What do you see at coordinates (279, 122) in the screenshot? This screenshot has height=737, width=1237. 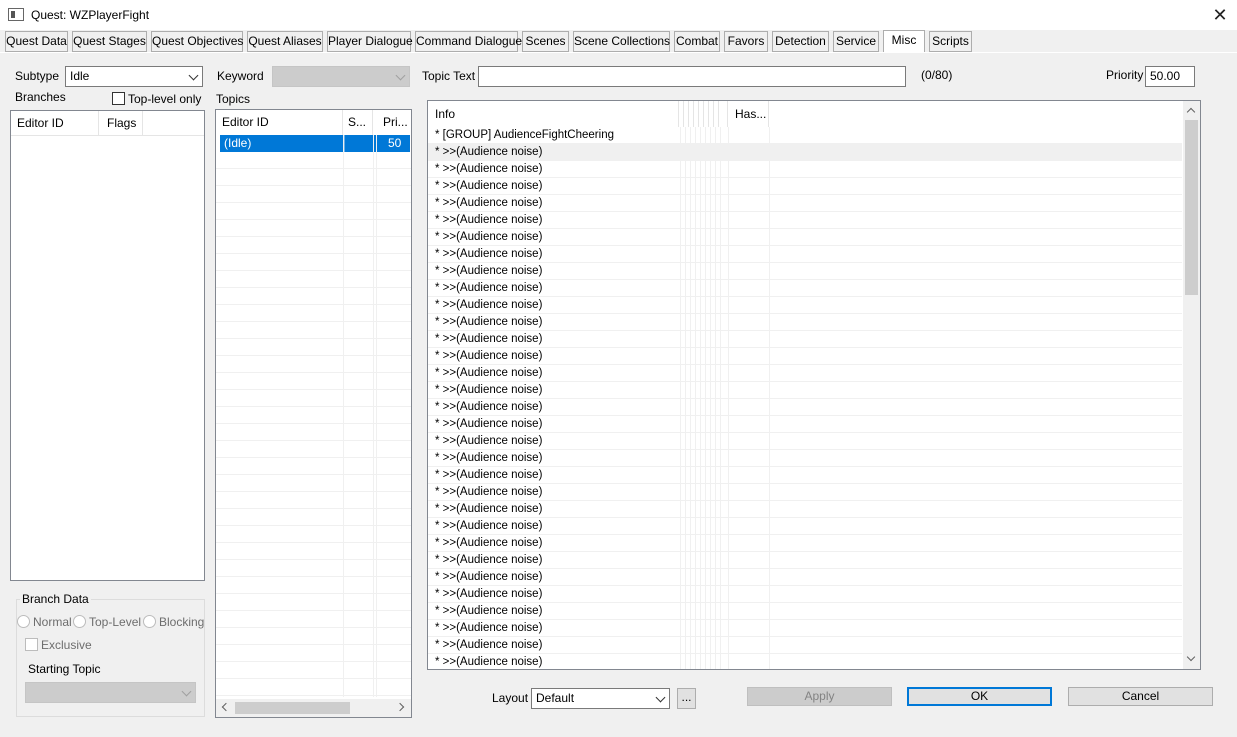 I see `topics-col-editor-id: Editor ID` at bounding box center [279, 122].